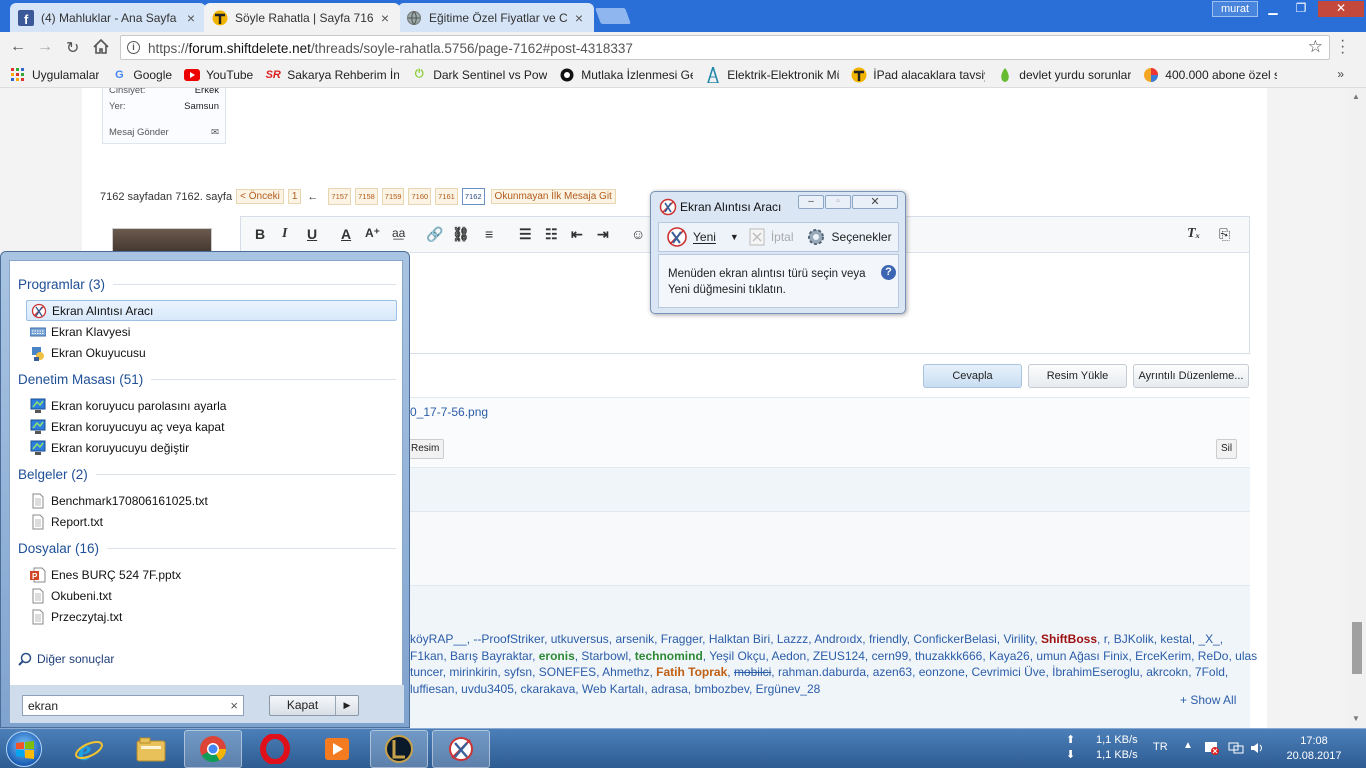  I want to click on online-user-link: ConfickerBelasi, so click(954, 639).